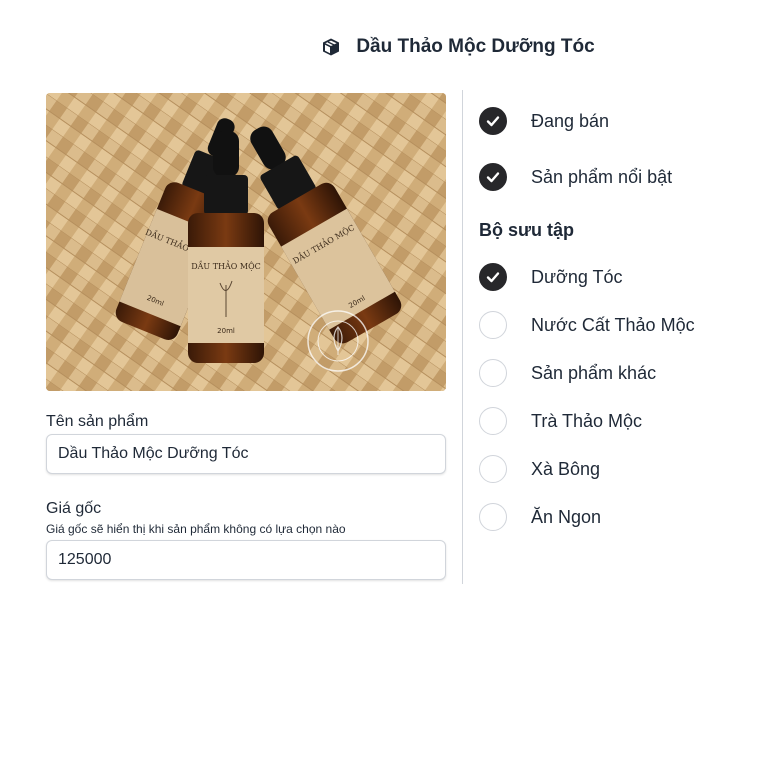 Image resolution: width=766 pixels, height=766 pixels. I want to click on on-sale-checkbox, so click(493, 121).